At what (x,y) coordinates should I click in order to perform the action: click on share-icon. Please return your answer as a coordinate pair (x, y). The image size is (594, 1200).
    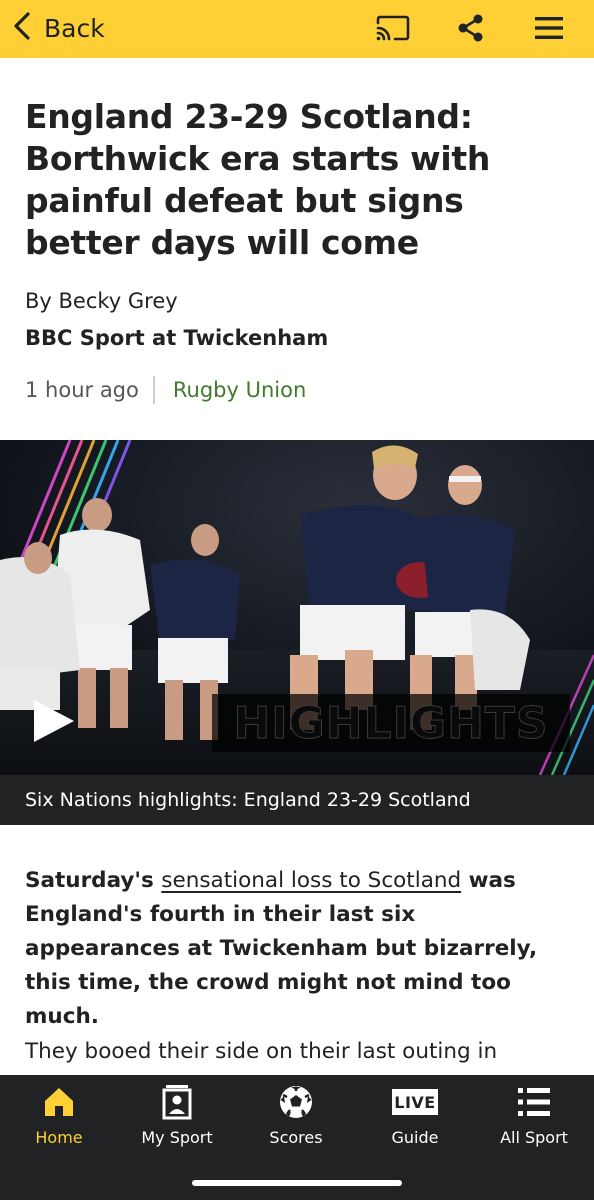
    Looking at the image, I should click on (470, 28).